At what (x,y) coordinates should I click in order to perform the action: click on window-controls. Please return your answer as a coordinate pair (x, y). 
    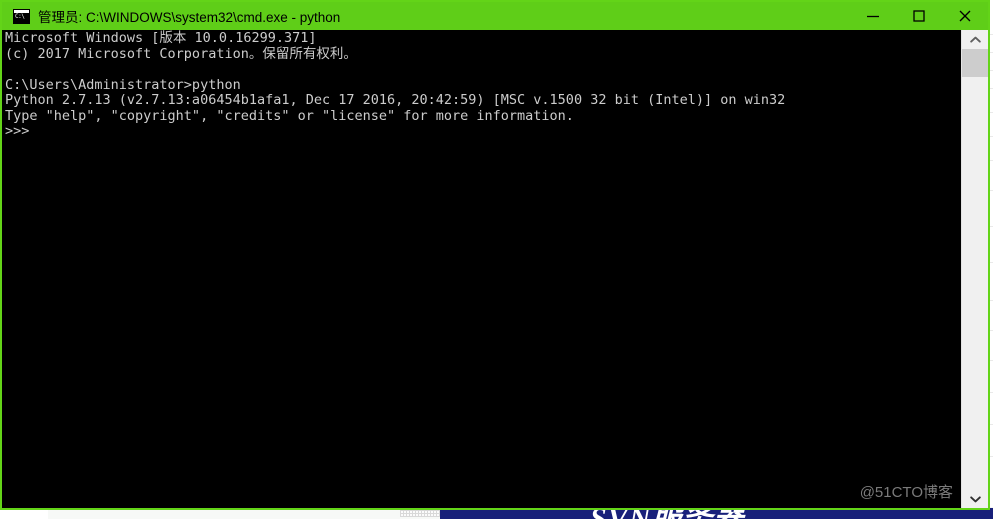
    Looking at the image, I should click on (919, 16).